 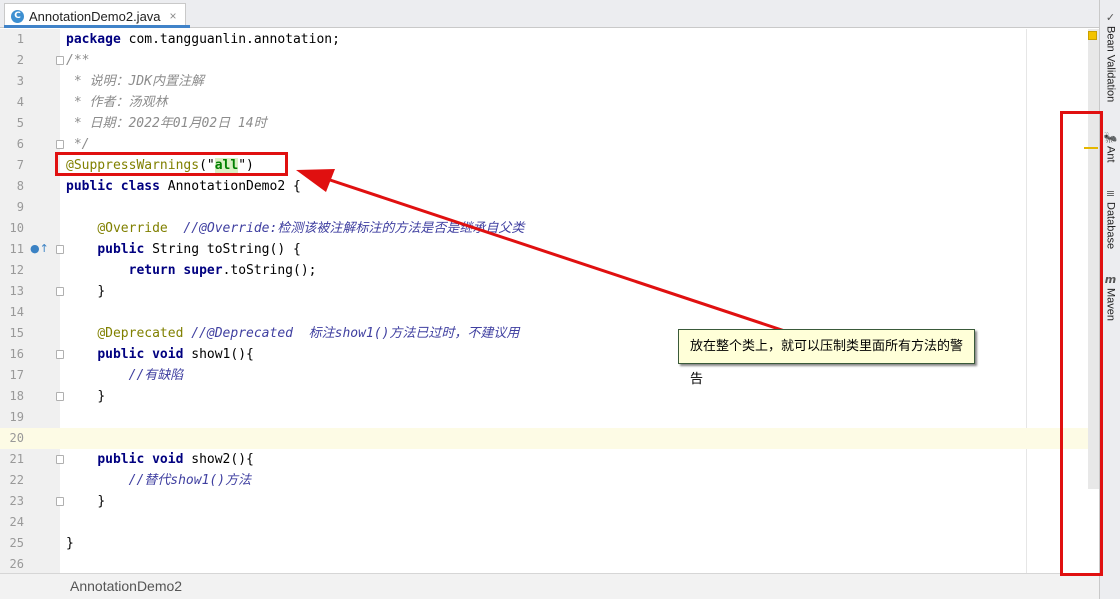 What do you see at coordinates (549, 270) in the screenshot?
I see `code-line: 12 return super.toString();` at bounding box center [549, 270].